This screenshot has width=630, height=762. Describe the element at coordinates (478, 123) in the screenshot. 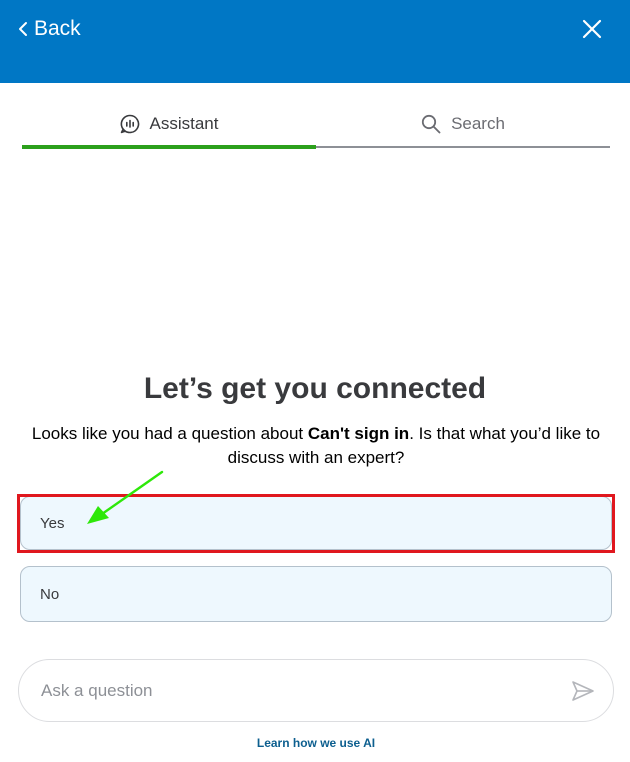

I see `tab-search-label: Search` at that location.